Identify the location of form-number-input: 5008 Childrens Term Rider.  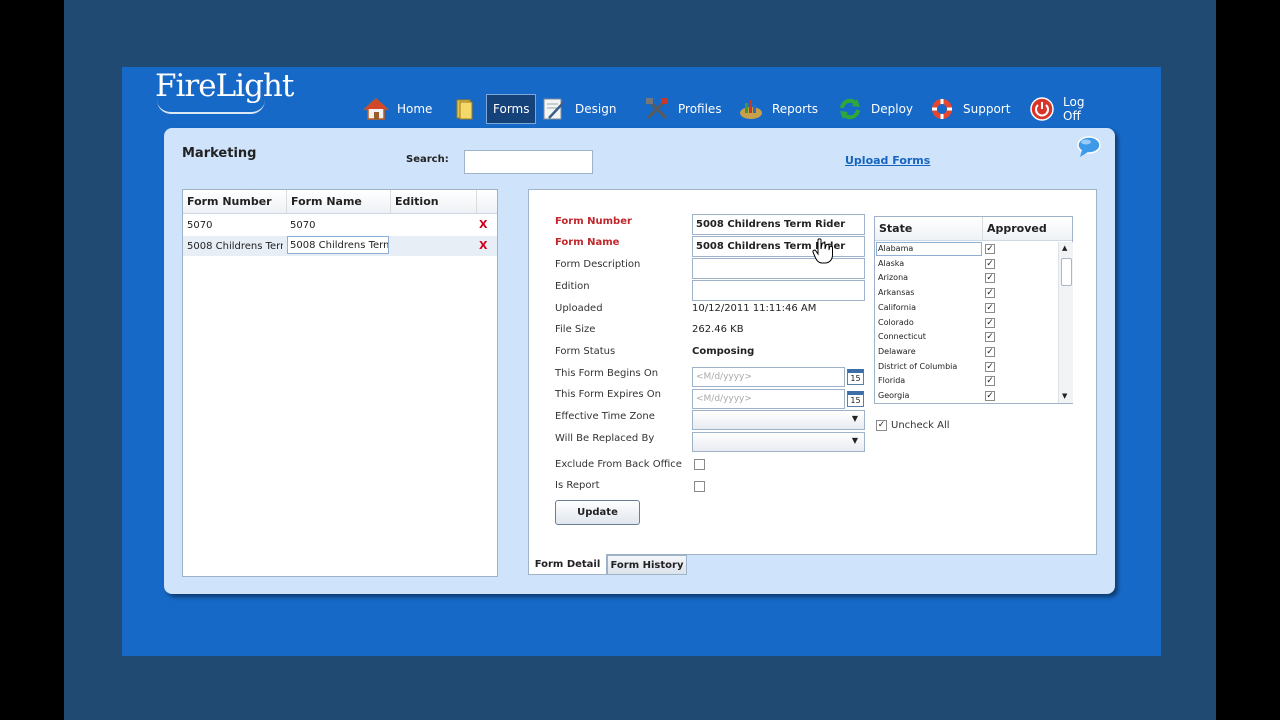
(778, 224).